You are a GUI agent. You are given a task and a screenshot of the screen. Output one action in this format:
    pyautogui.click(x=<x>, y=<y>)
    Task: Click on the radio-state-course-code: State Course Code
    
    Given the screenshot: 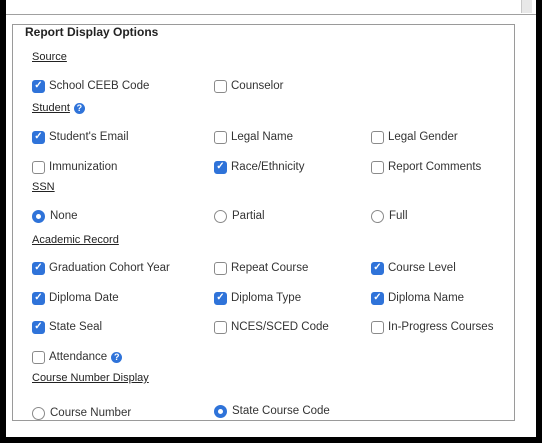 What is the action you would take?
    pyautogui.click(x=272, y=411)
    